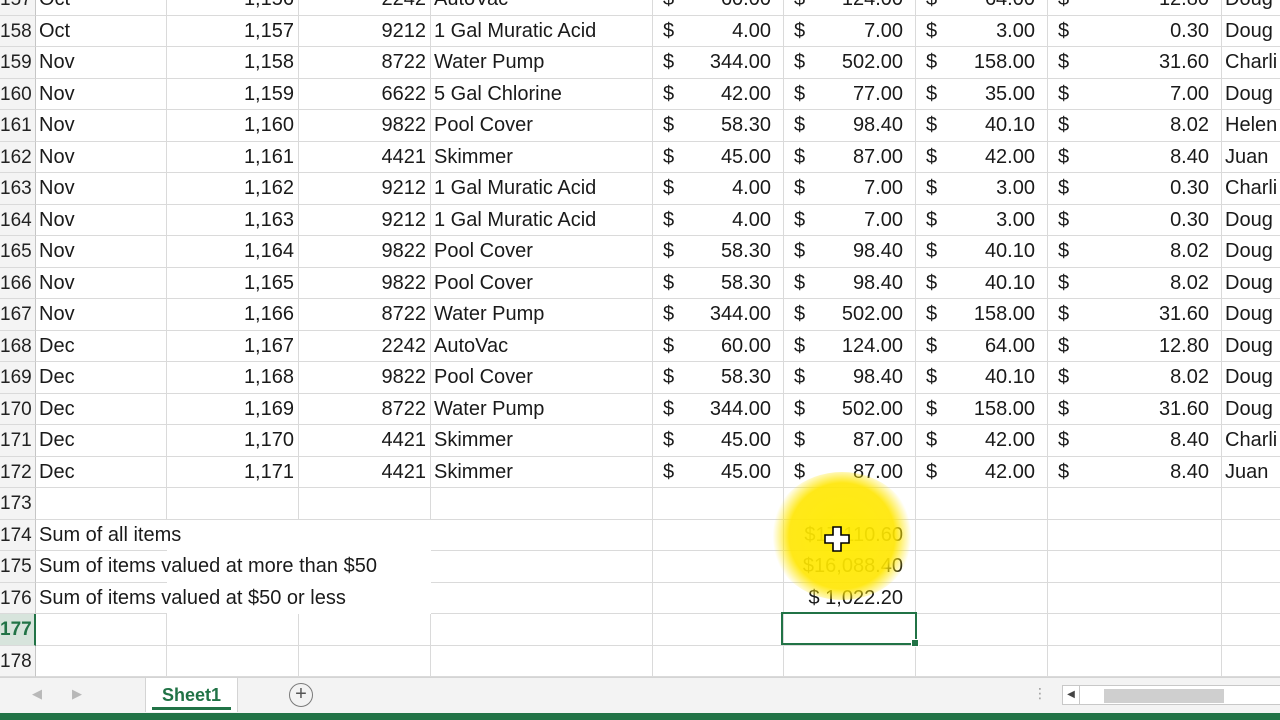  I want to click on invoice-cell: 1,159, so click(233, 94).